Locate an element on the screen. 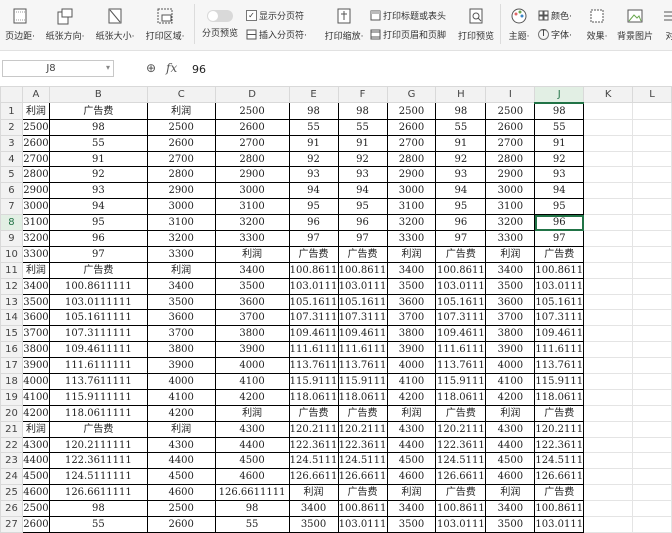 This screenshot has width=672, height=533. cell-g23: 4500 is located at coordinates (411, 461).